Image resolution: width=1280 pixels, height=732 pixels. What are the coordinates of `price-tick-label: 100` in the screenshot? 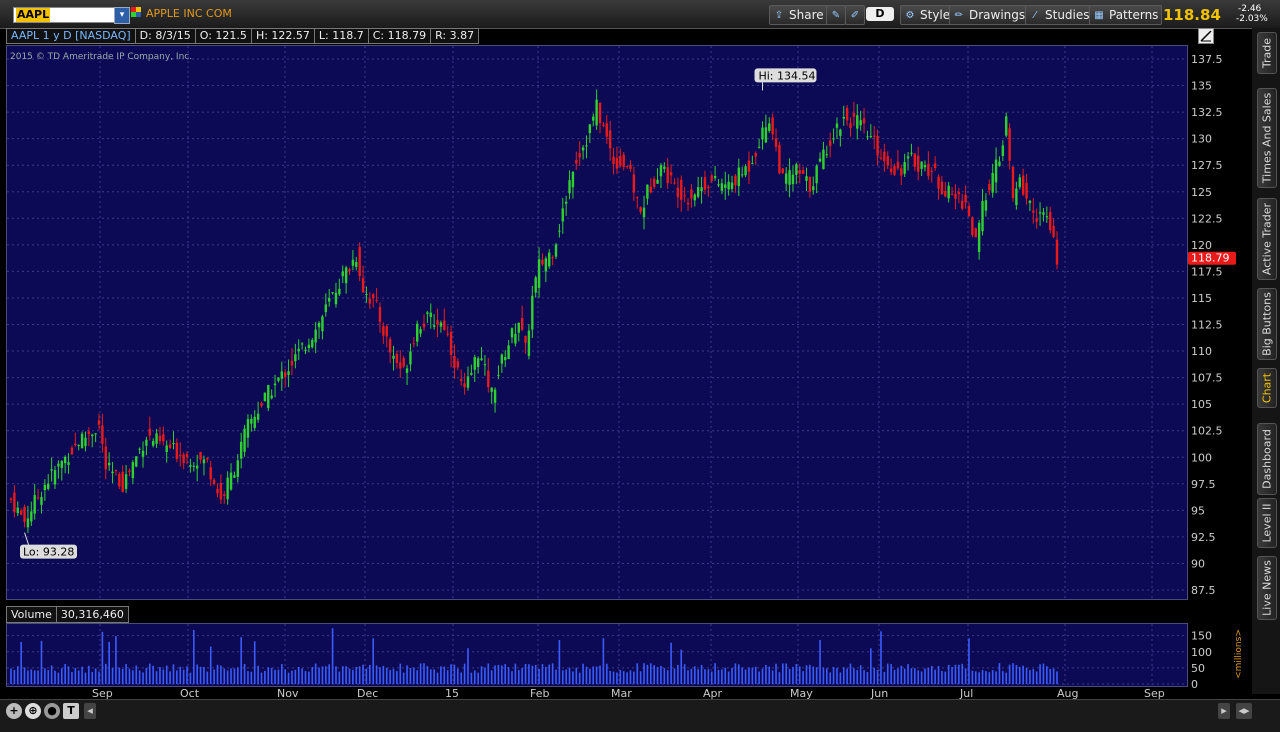 It's located at (1201, 457).